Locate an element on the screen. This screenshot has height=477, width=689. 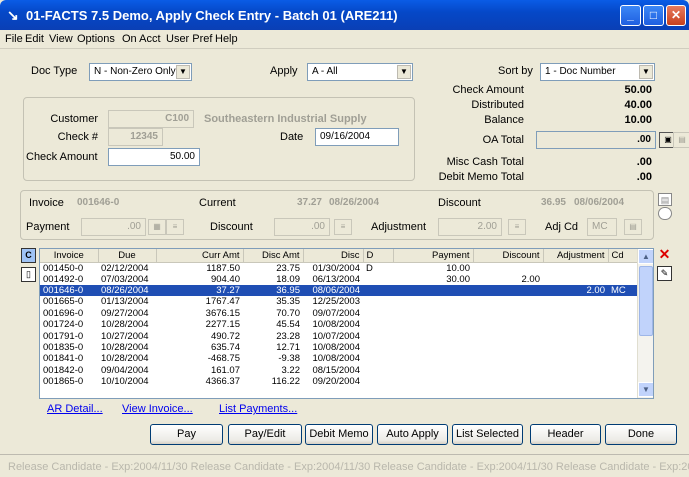
delete-icon: ✕ is located at coordinates (664, 255).